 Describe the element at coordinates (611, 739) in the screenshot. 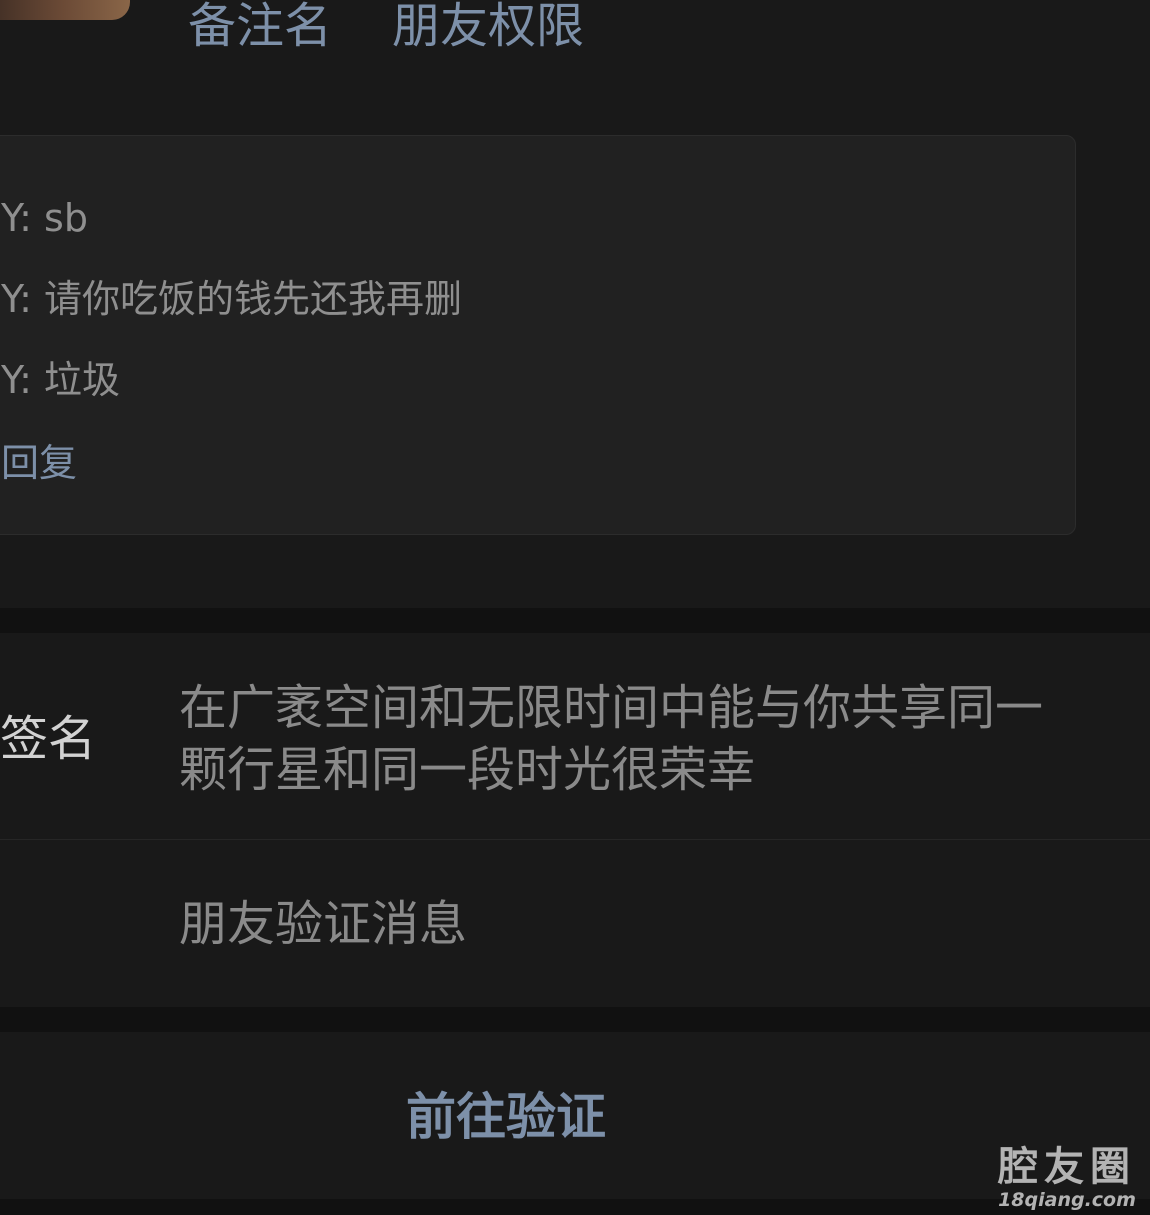

I see `signature-value: 在广袤空间和无限时间中能与你共享同一颗行星和同一段时光很荣幸` at that location.